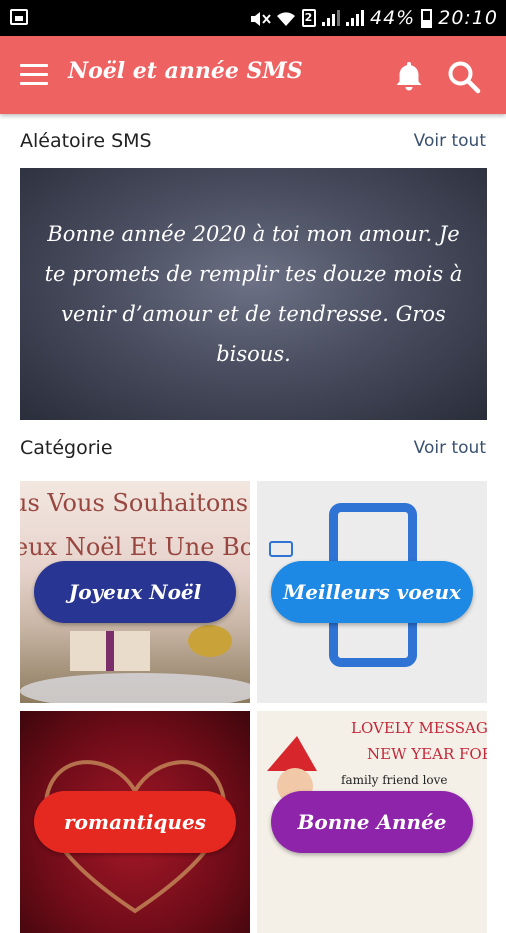  Describe the element at coordinates (468, 18) in the screenshot. I see `clock: 20:10` at that location.